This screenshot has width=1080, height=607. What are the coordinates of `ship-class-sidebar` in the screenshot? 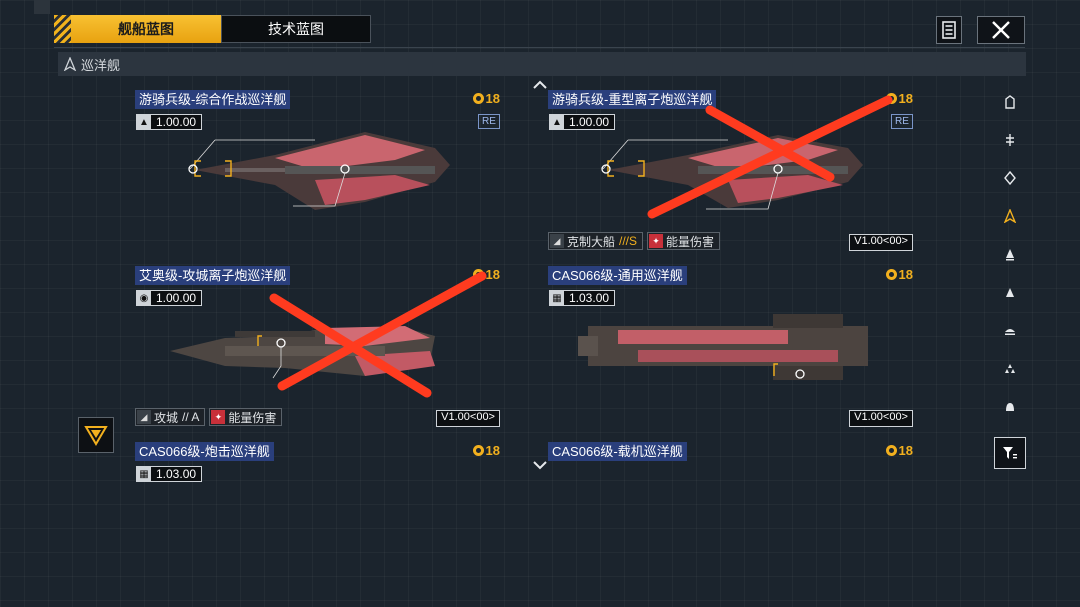 It's located at (1010, 282).